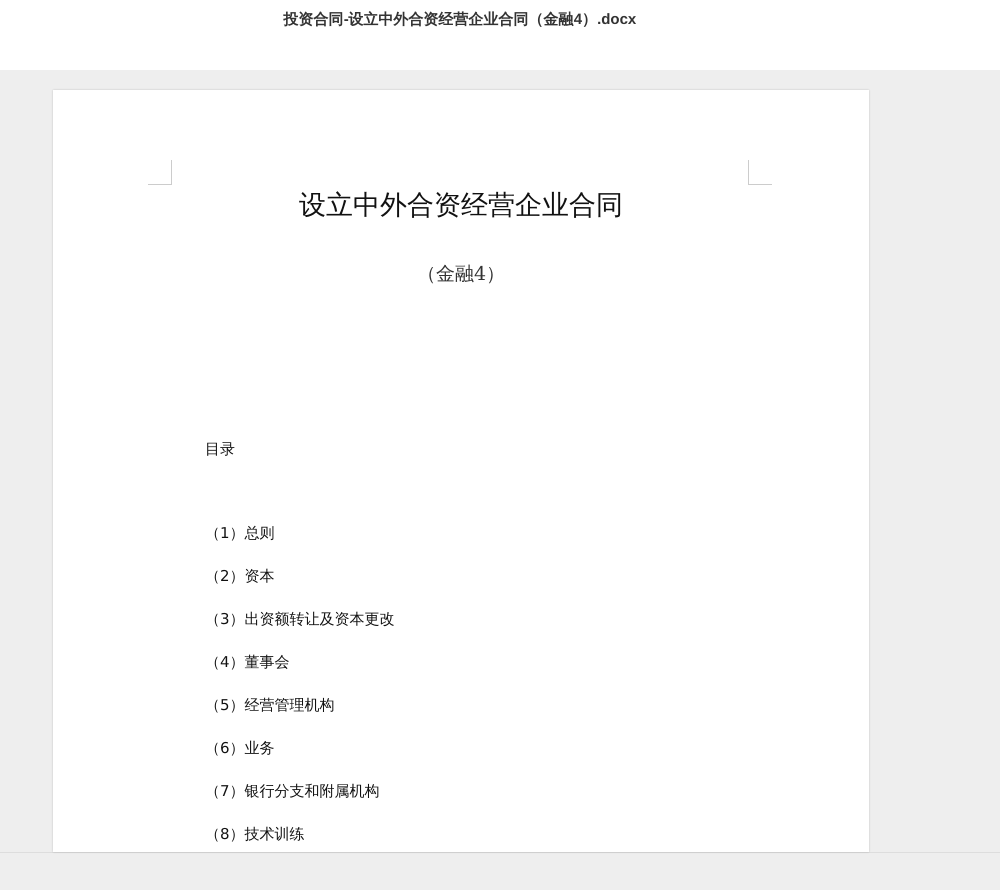 The height and width of the screenshot is (890, 1000). What do you see at coordinates (461, 274) in the screenshot?
I see `document-subtitle: （金融4）` at bounding box center [461, 274].